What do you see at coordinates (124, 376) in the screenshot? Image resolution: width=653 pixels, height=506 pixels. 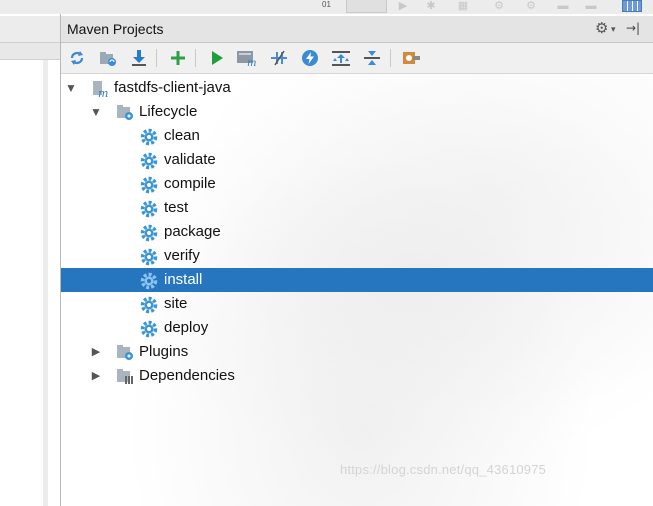 I see `dependencies-folder-icon` at bounding box center [124, 376].